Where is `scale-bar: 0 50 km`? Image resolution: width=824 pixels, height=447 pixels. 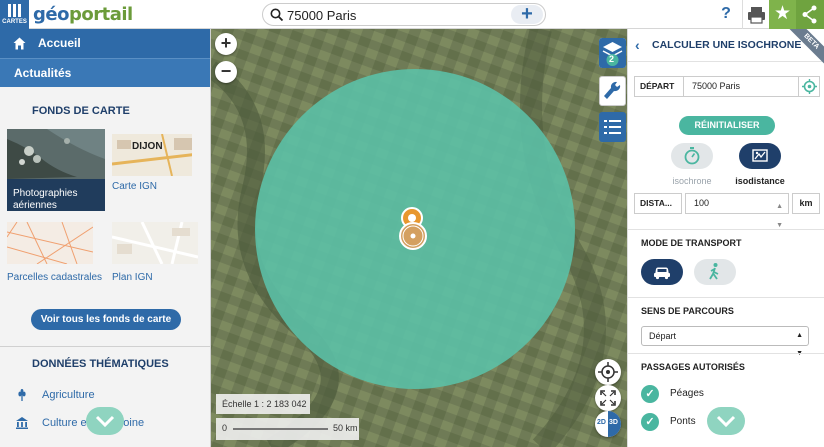
scale-bar: 0 50 km is located at coordinates (287, 429).